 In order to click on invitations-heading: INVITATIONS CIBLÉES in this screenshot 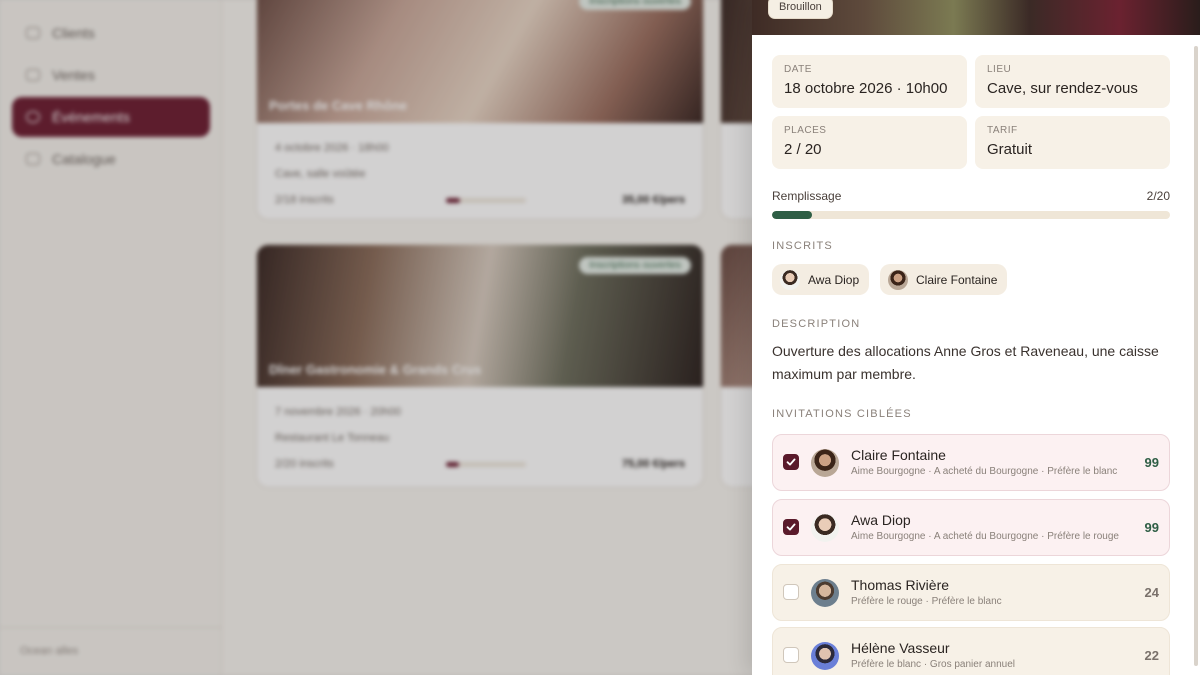, I will do `click(842, 414)`.